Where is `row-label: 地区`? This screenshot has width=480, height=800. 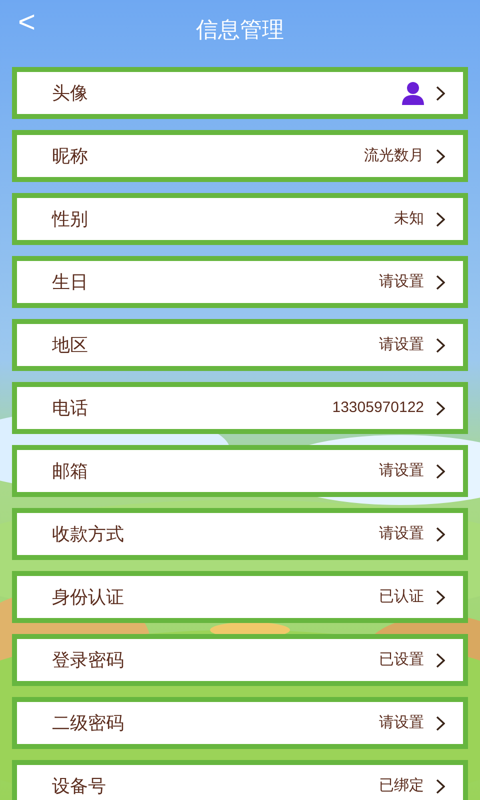
row-label: 地区 is located at coordinates (70, 345).